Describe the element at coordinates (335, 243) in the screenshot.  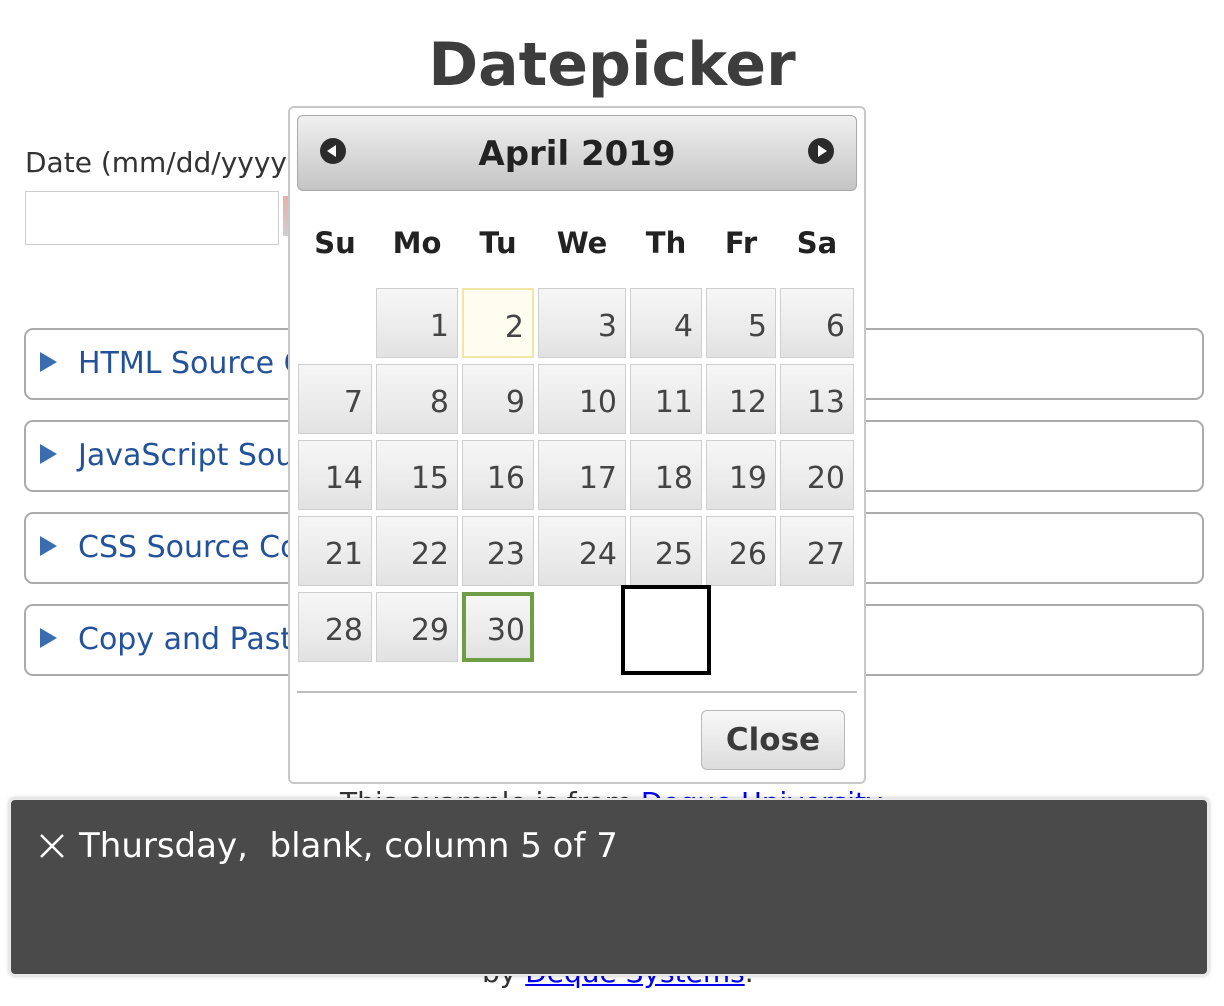
I see `weekday-header: Su` at that location.